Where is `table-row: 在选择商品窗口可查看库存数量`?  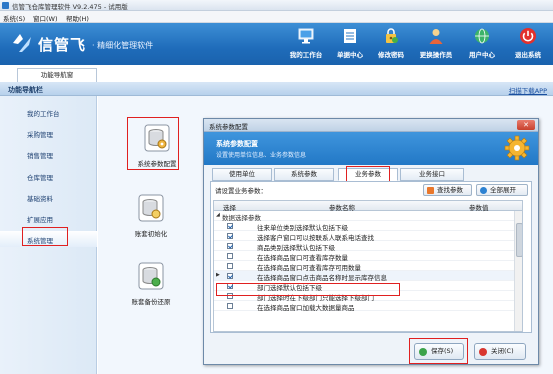
table-row: 在选择商品窗口可查看库存数量 is located at coordinates (368, 256).